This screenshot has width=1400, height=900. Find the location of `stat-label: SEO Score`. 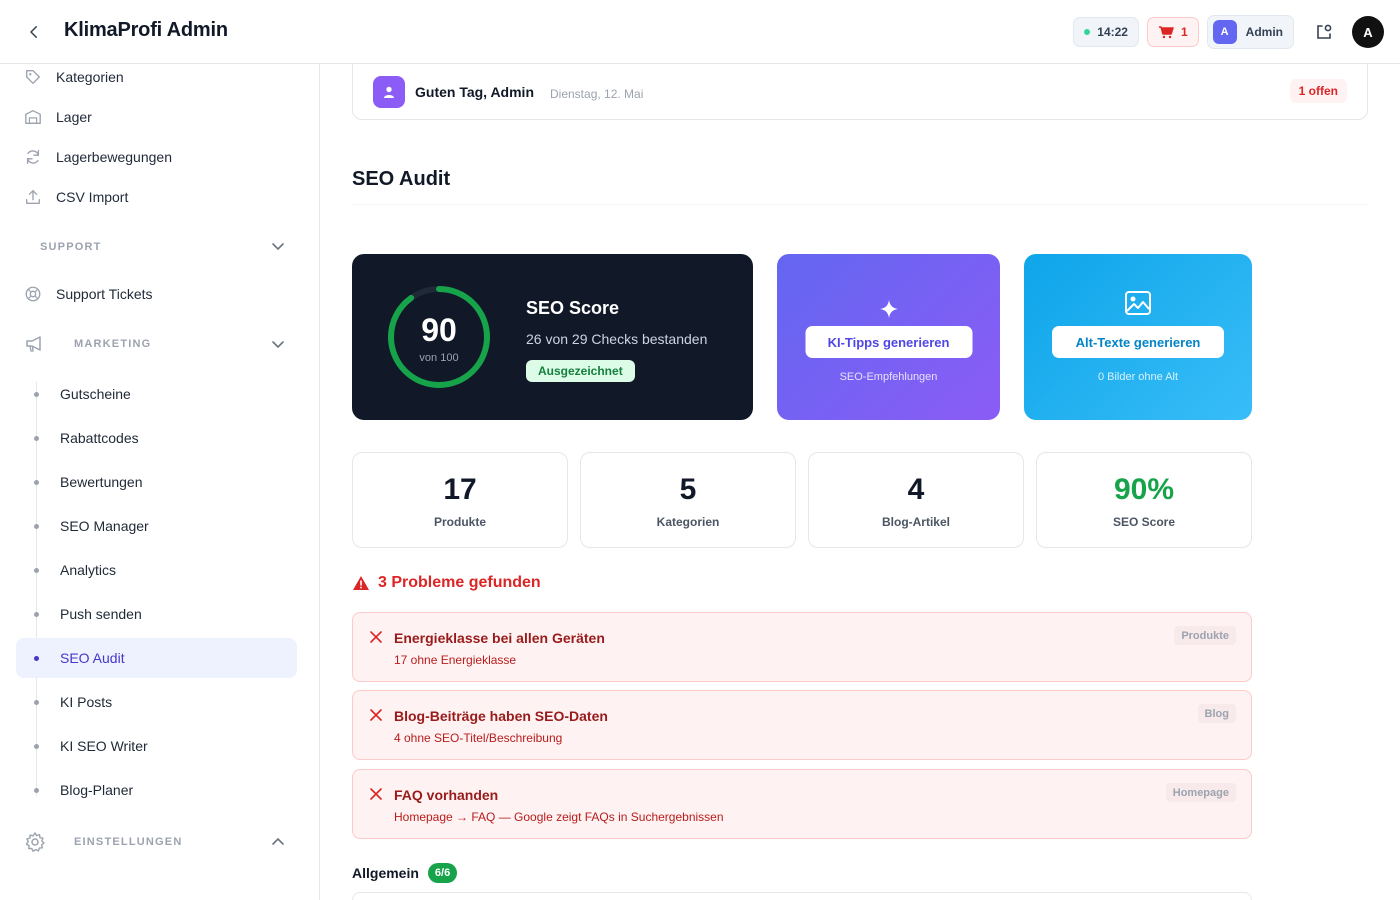

stat-label: SEO Score is located at coordinates (1144, 522).